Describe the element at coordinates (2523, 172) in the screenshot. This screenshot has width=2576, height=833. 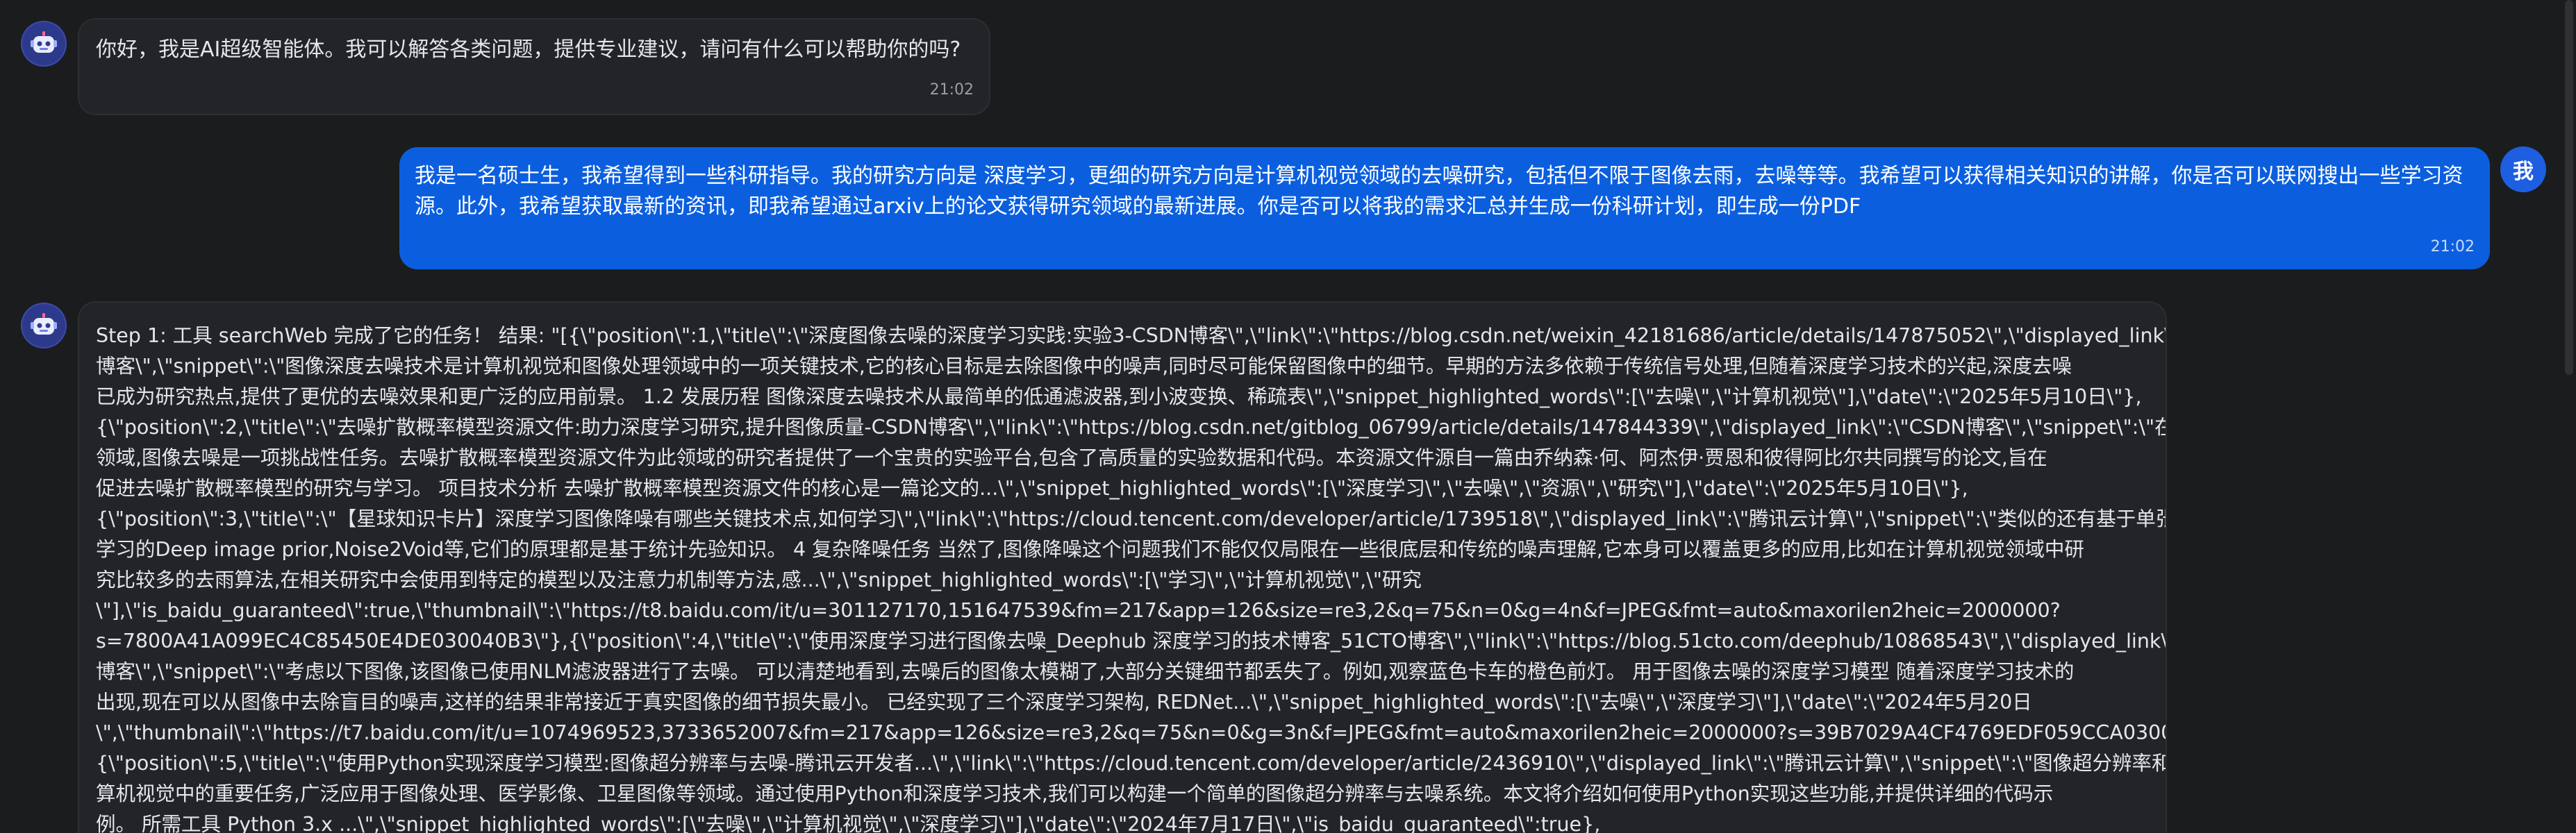
I see `user-avatar-label: 我` at that location.